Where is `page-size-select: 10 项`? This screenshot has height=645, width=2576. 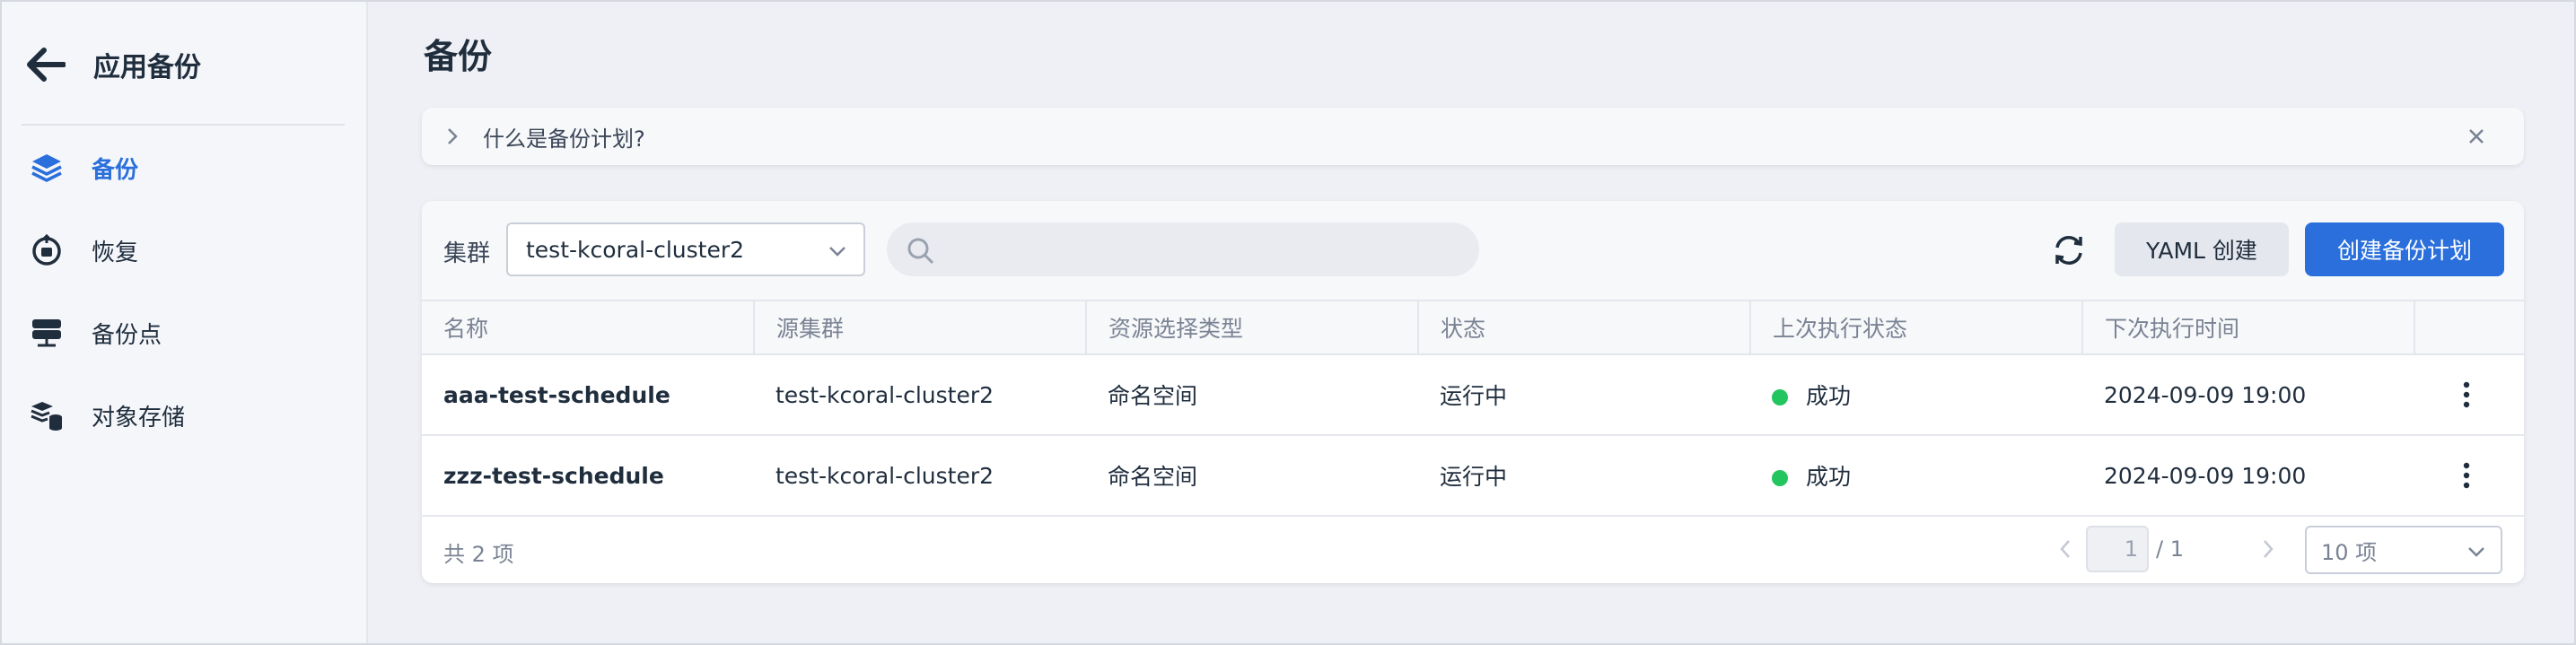 page-size-select: 10 项 is located at coordinates (2403, 550).